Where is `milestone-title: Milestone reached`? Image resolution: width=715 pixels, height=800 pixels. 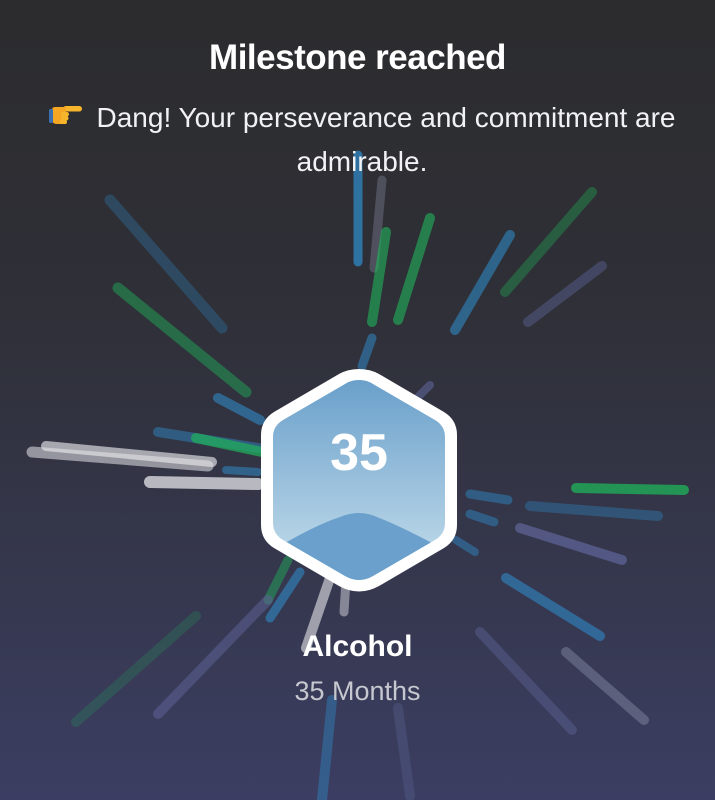 milestone-title: Milestone reached is located at coordinates (357, 57).